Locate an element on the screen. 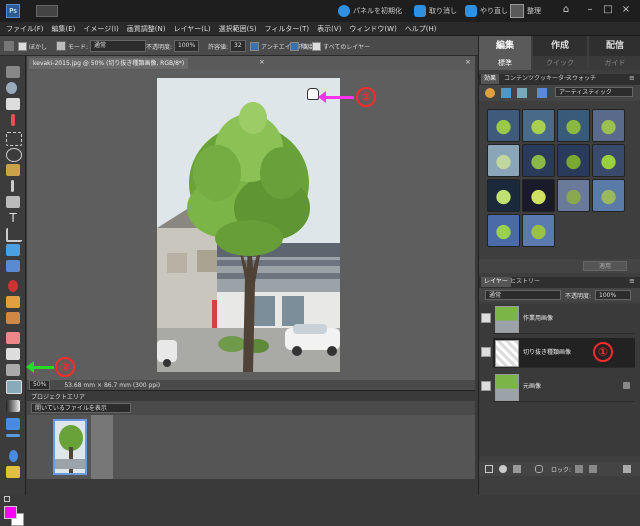 Image resolution: width=640 pixels, height=526 pixels. lasso-tool-icon is located at coordinates (14, 155).